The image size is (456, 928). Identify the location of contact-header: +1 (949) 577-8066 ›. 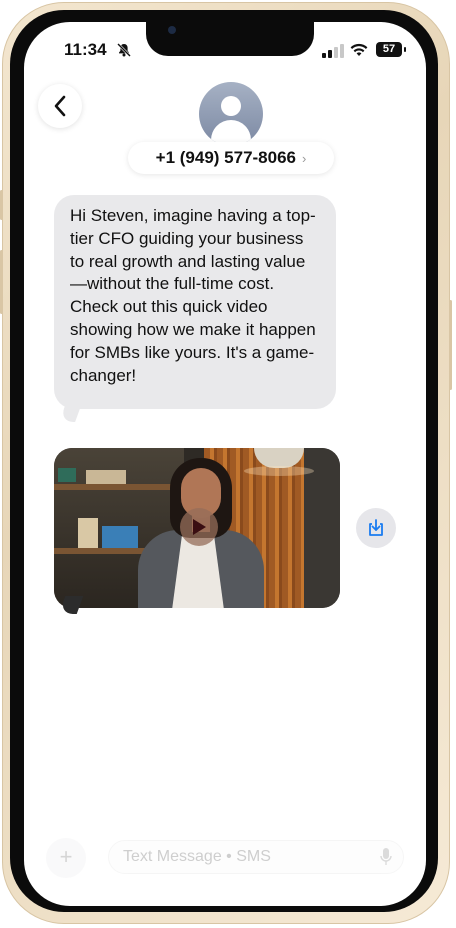
(231, 158).